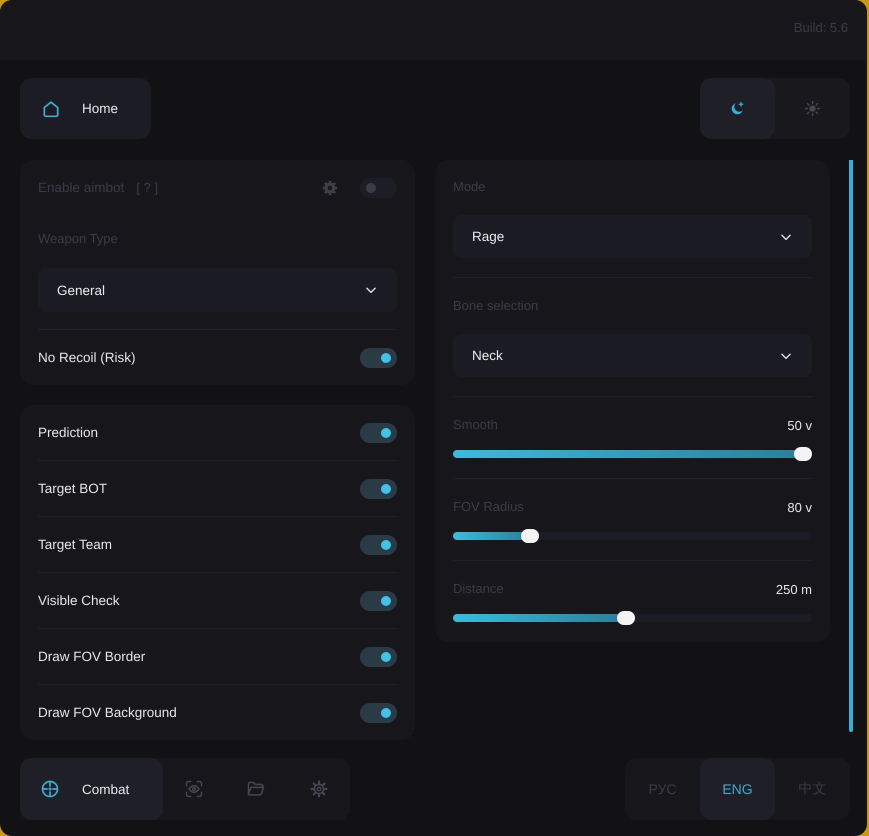  Describe the element at coordinates (51, 108) in the screenshot. I see `home-icon` at that location.